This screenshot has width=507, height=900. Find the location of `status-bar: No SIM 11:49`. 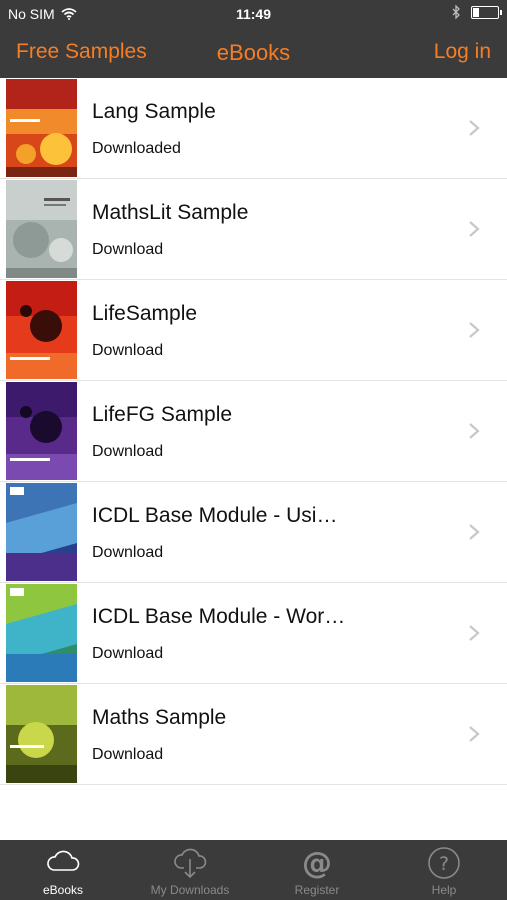

status-bar: No SIM 11:49 is located at coordinates (253, 14).